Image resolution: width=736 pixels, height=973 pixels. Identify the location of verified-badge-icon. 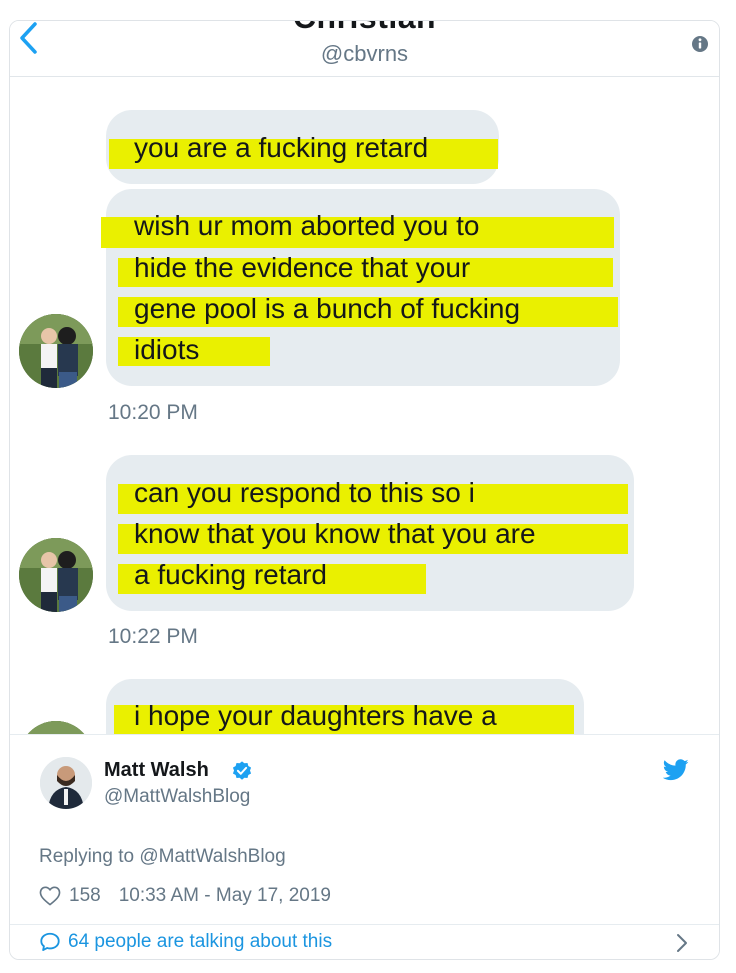
(242, 770).